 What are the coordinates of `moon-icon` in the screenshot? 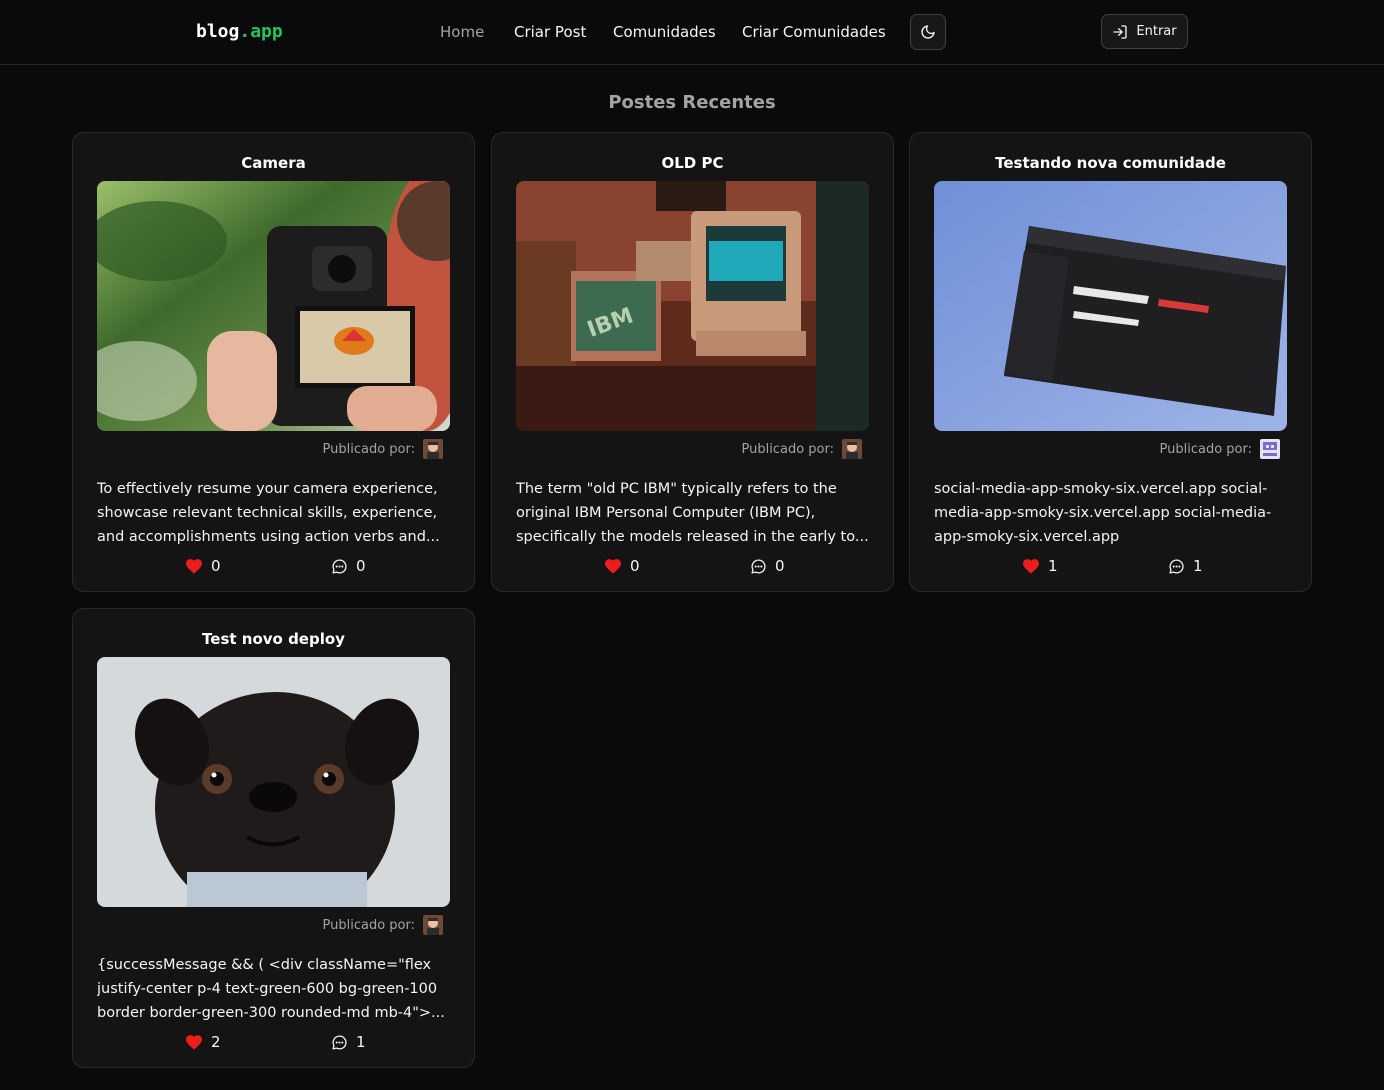 It's located at (928, 32).